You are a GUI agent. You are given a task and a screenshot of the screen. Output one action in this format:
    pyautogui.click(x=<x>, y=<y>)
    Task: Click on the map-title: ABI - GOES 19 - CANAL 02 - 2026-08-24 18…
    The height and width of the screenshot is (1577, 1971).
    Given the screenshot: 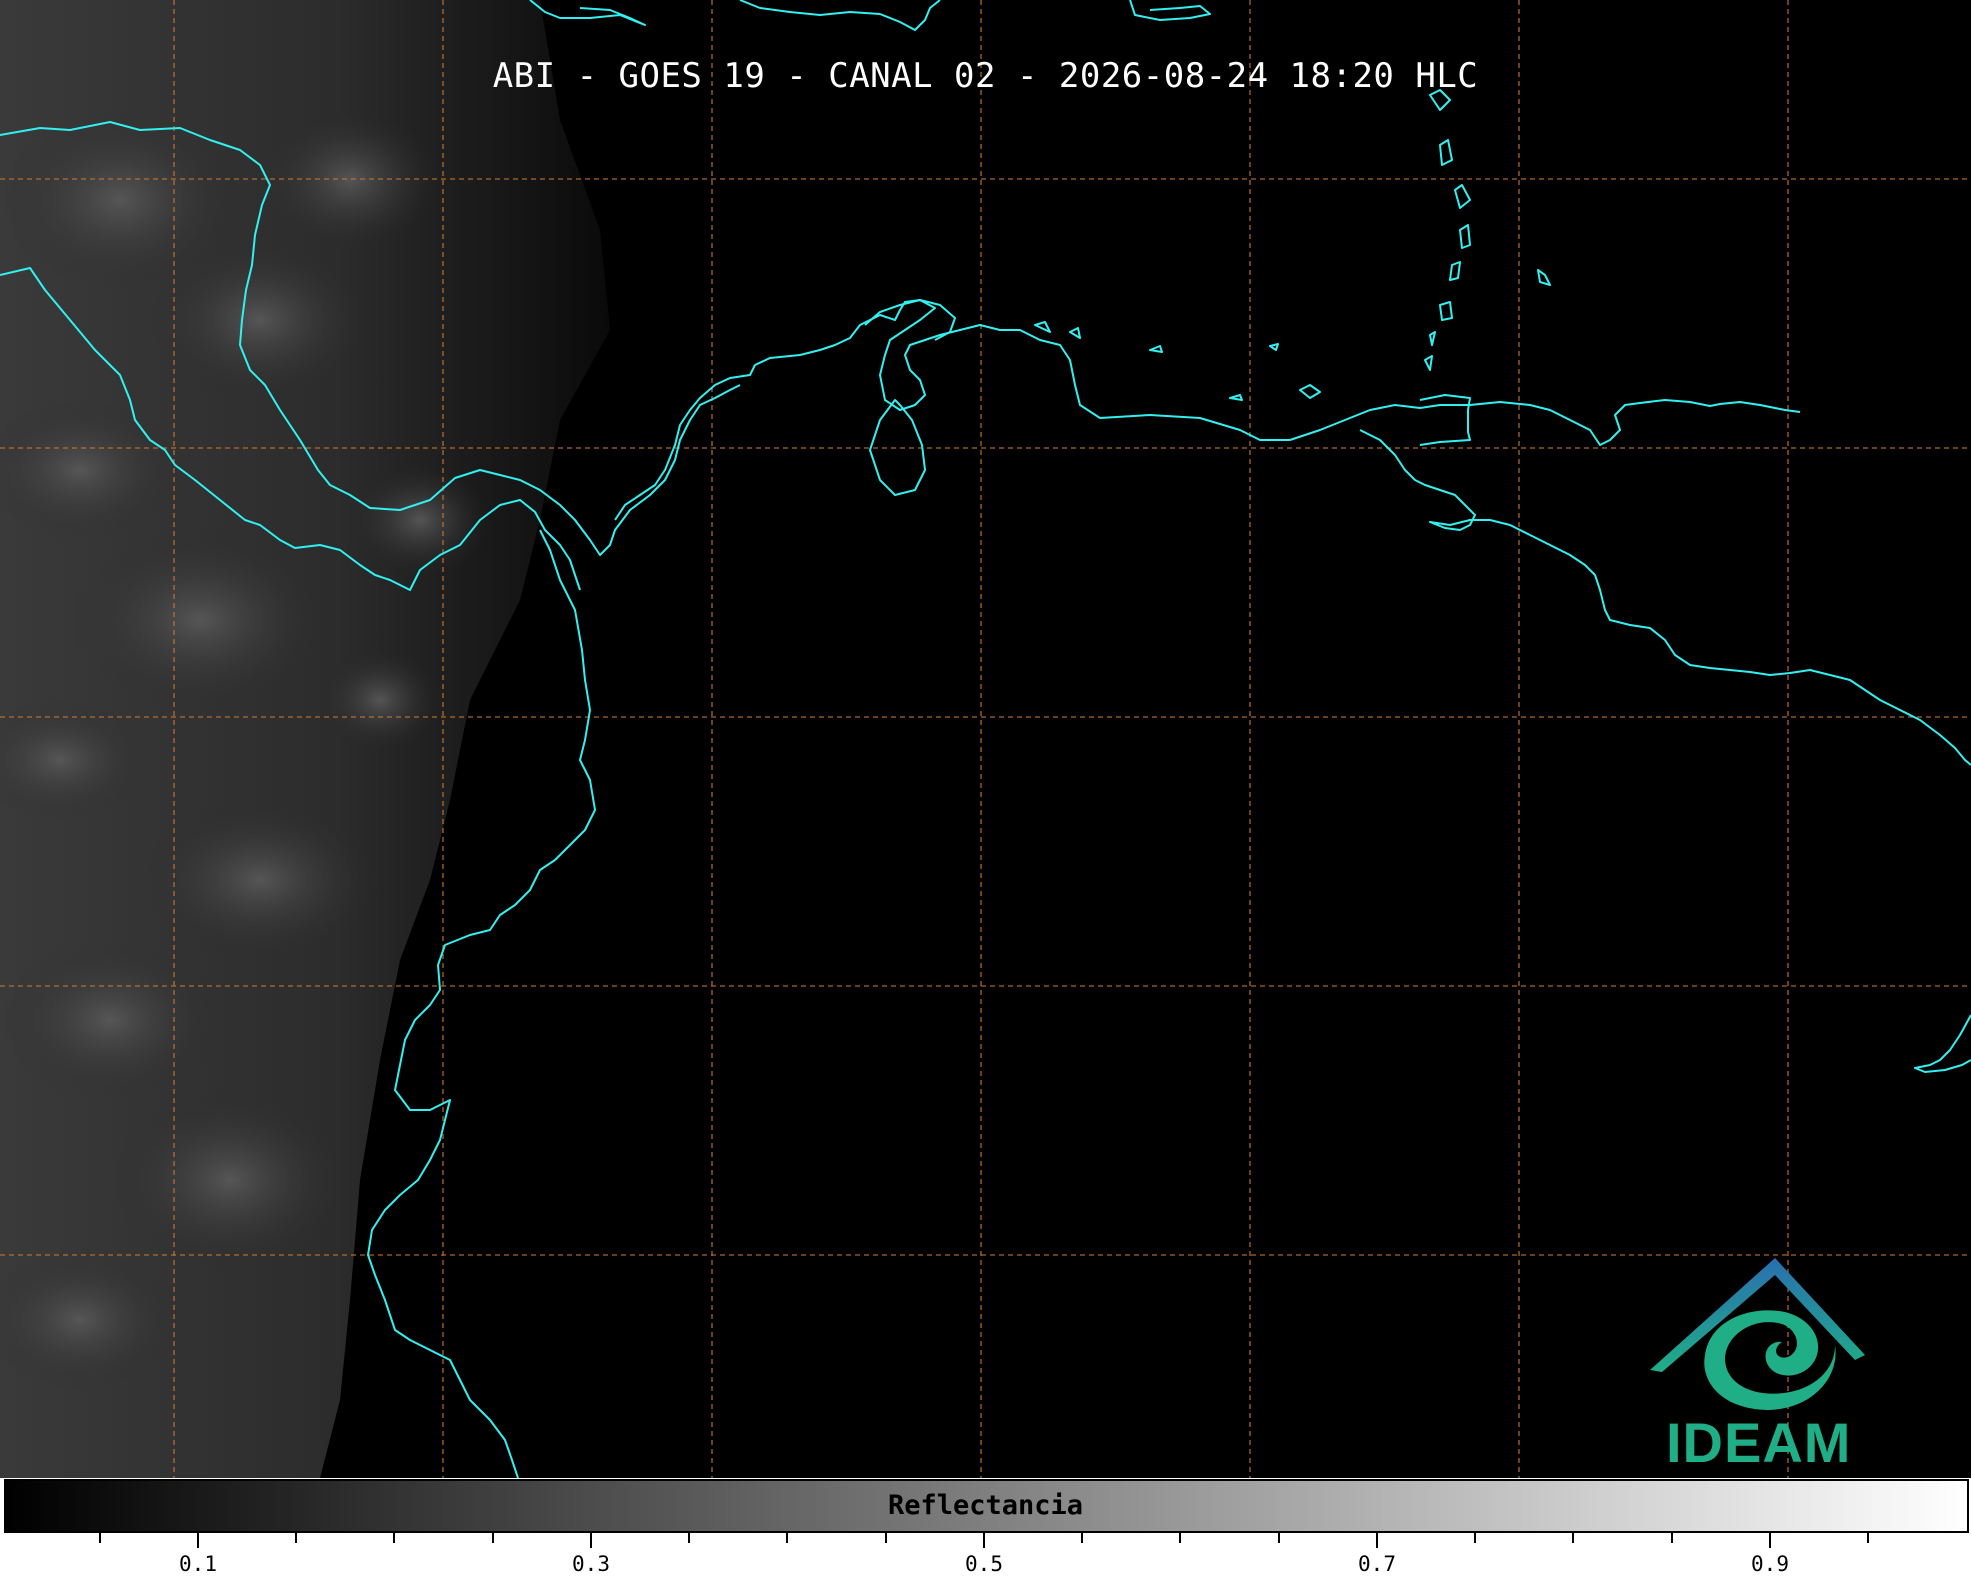 What is the action you would take?
    pyautogui.click(x=985, y=76)
    